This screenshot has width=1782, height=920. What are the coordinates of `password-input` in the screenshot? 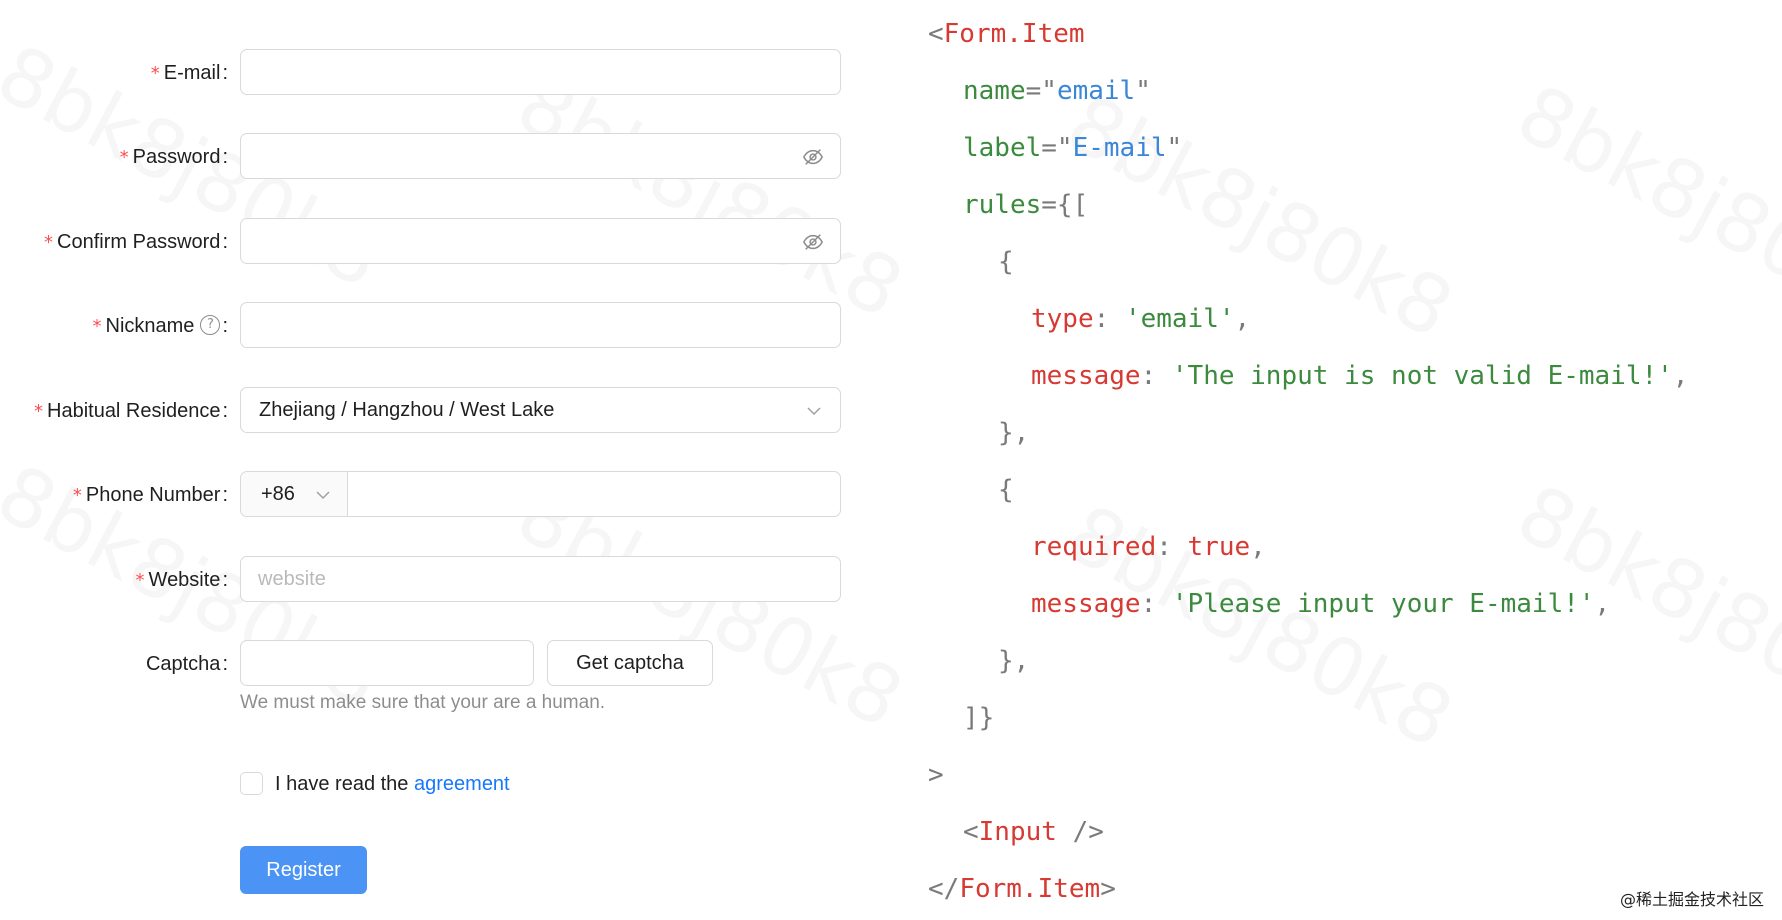 It's located at (518, 156).